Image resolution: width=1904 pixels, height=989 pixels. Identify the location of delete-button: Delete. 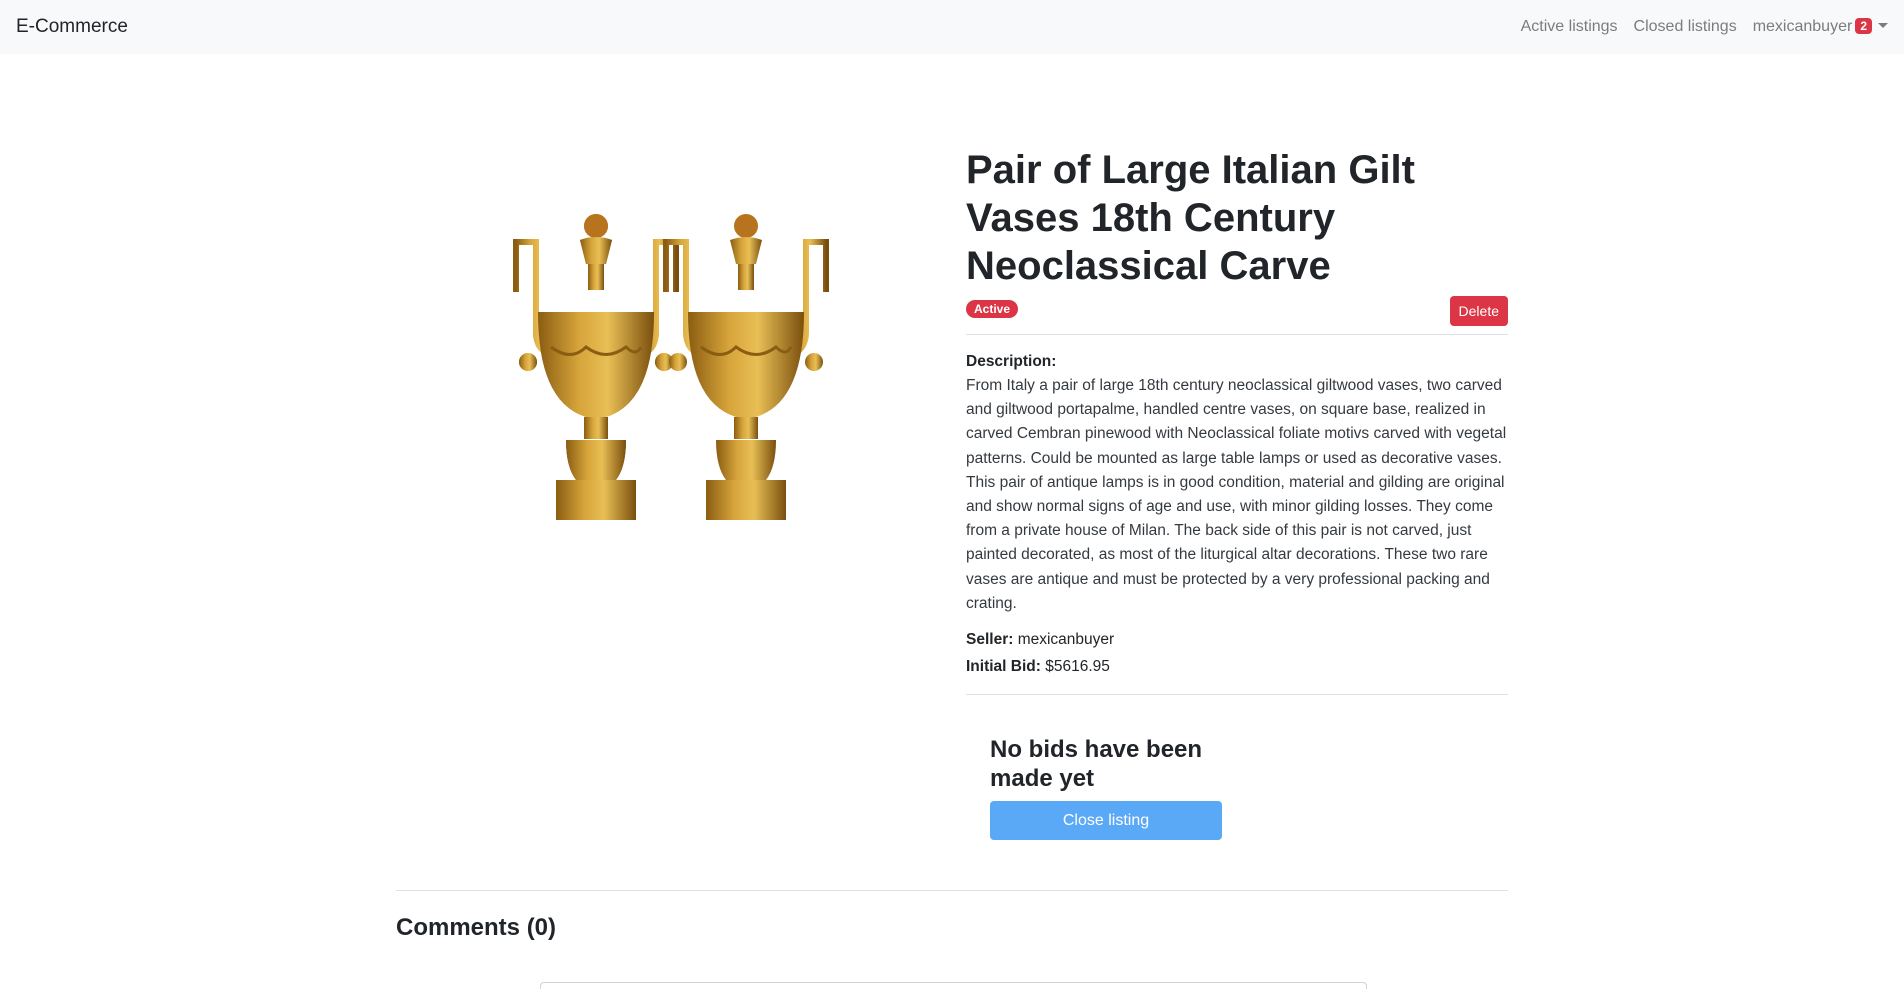
(1478, 311).